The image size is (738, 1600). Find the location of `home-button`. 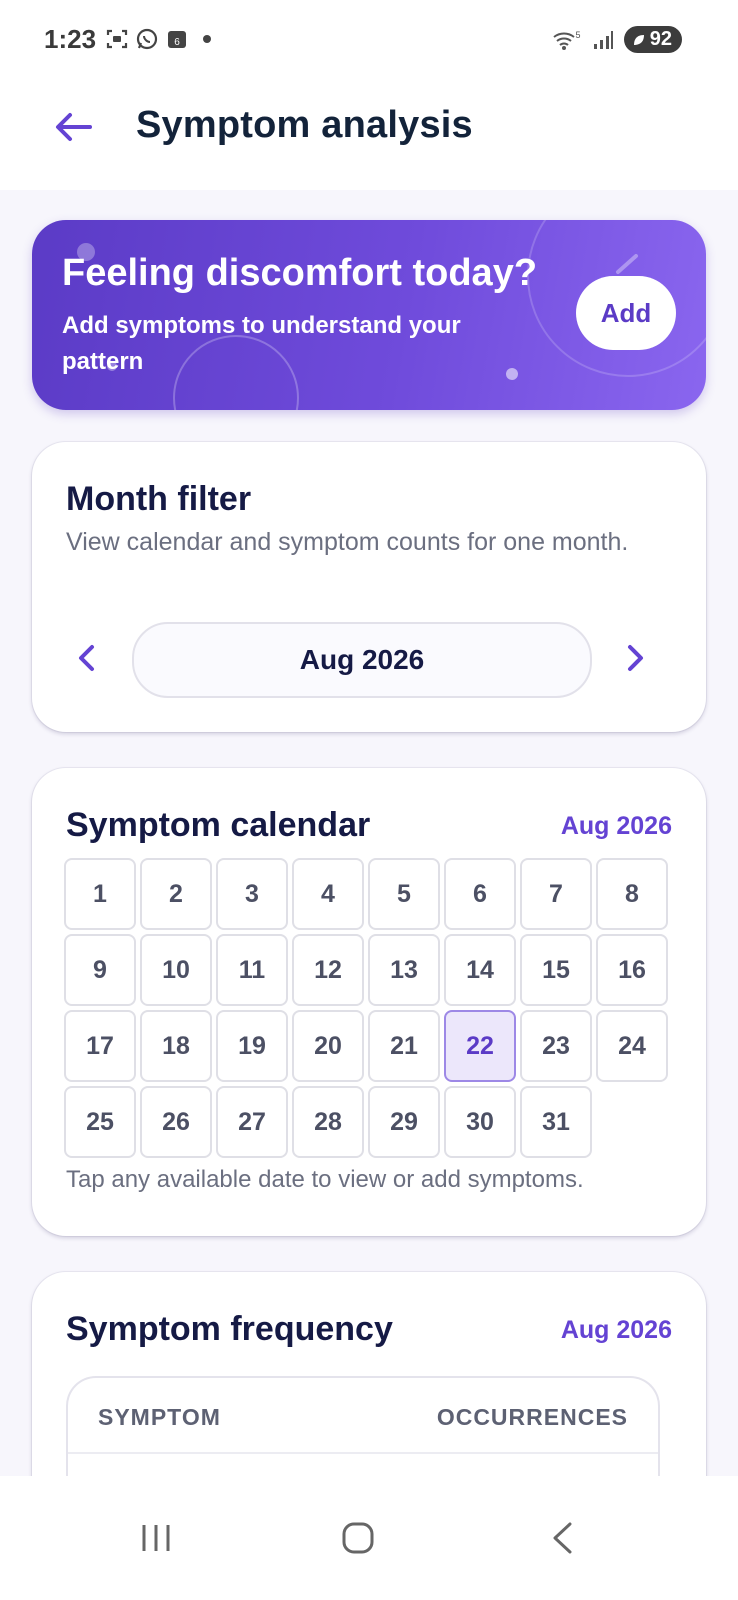

home-button is located at coordinates (358, 1538).